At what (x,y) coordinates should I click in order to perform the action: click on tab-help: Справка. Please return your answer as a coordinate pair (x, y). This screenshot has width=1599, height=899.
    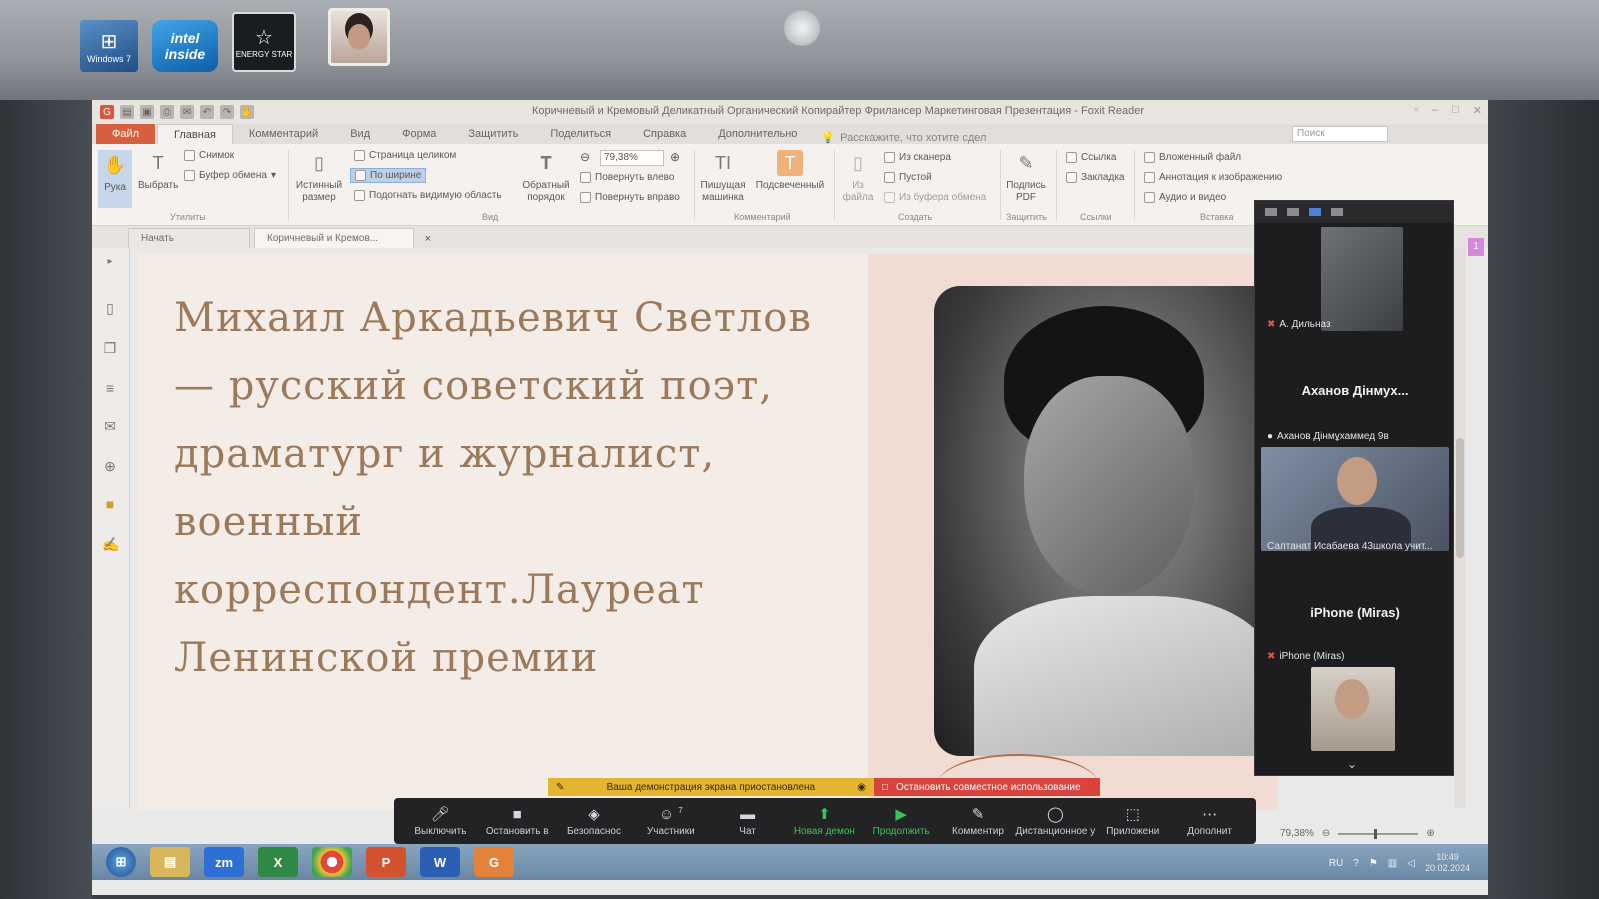
    Looking at the image, I should click on (664, 134).